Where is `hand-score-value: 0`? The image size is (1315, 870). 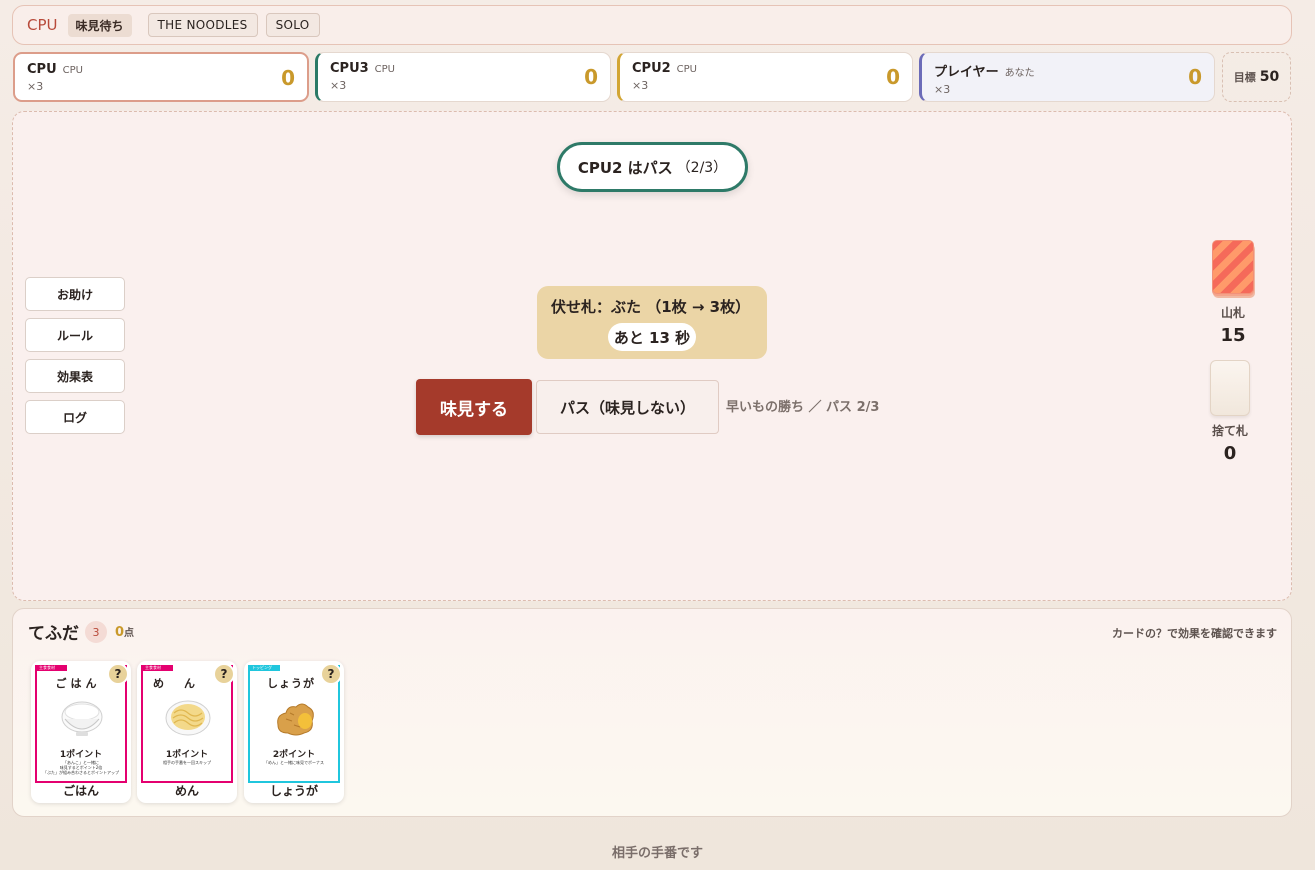
hand-score-value: 0 is located at coordinates (120, 632).